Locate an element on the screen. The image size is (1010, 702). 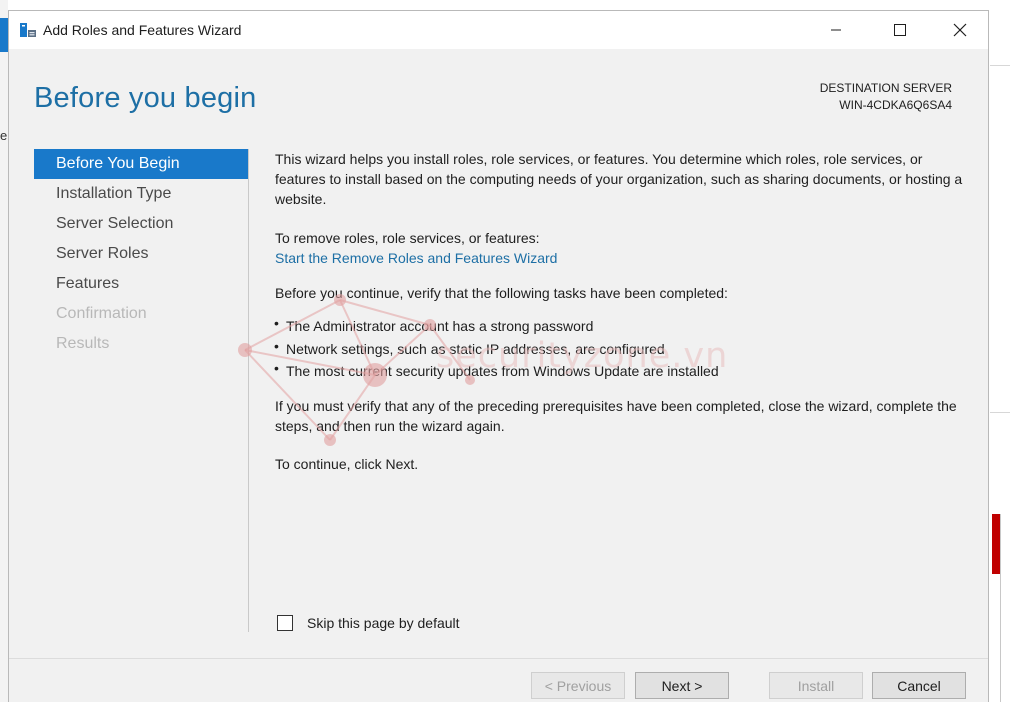
nav-divider is located at coordinates (248, 390).